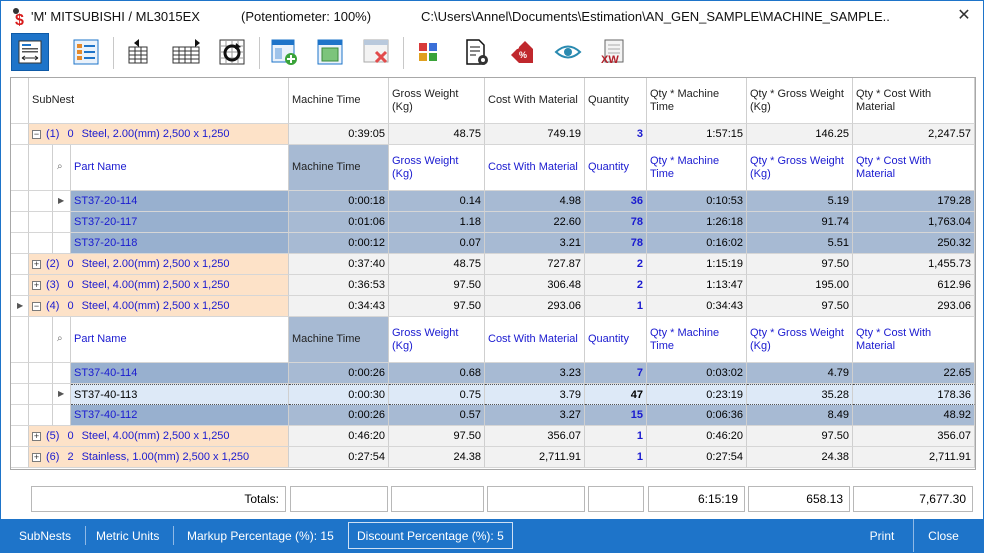  Describe the element at coordinates (882, 535) in the screenshot. I see `print-button: Print` at that location.